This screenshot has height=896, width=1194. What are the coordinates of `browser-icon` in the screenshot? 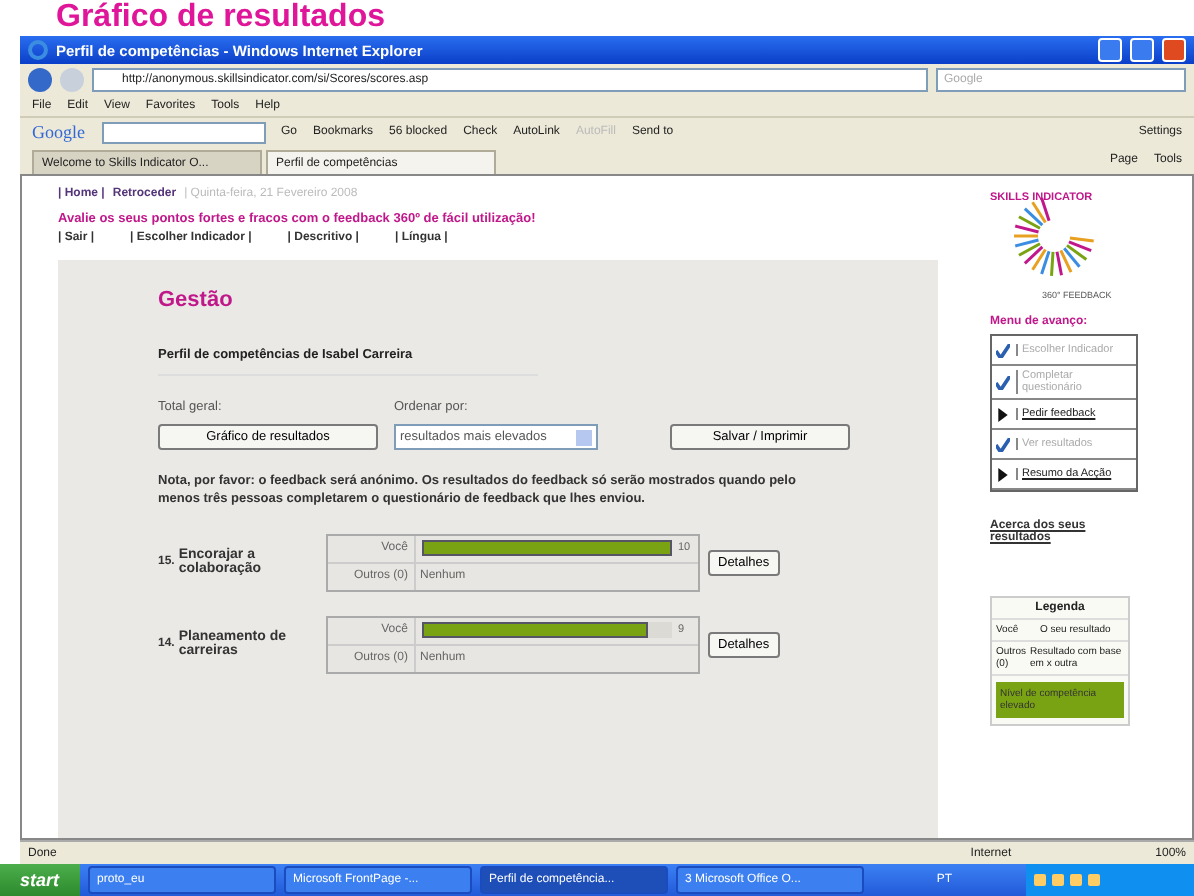 It's located at (38, 50).